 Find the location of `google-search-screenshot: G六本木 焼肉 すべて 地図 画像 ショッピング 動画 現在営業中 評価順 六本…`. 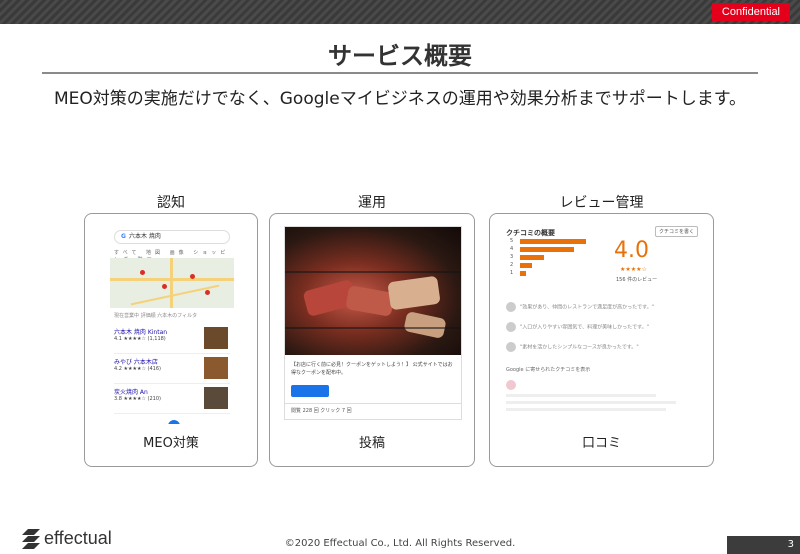

google-search-screenshot: G六本木 焼肉 すべて 地図 画像 ショッピング 動画 現在営業中 評価順 六本… is located at coordinates (172, 324).